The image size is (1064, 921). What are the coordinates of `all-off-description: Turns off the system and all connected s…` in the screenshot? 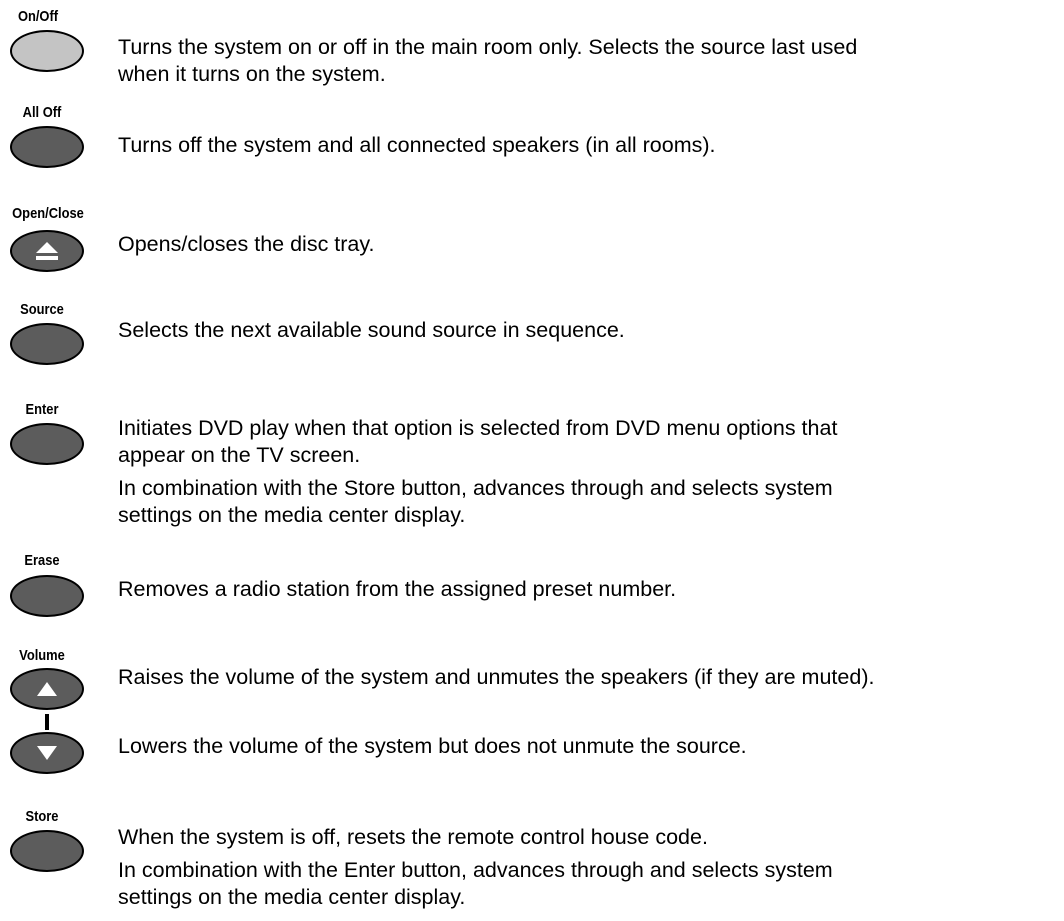 It's located at (417, 145).